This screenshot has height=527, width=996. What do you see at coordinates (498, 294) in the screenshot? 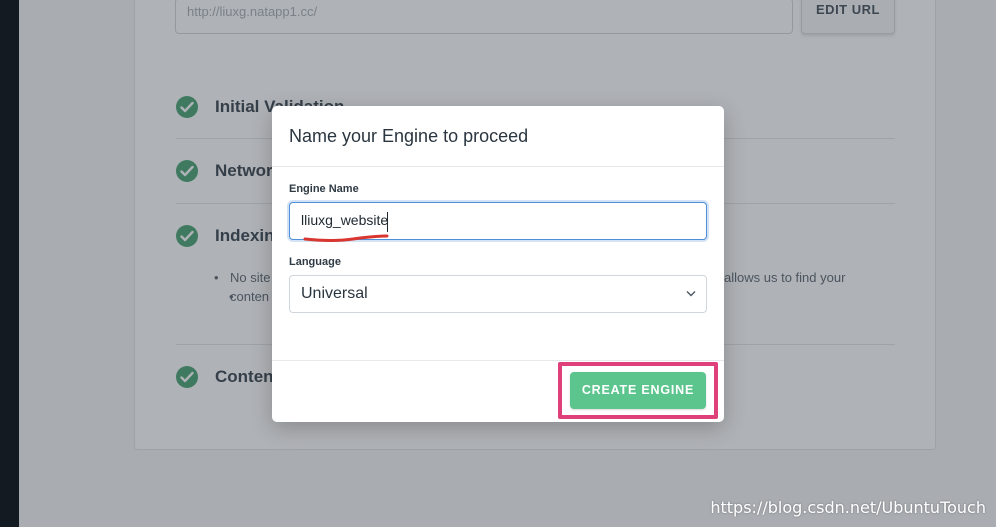
I see `language-select: Universal` at bounding box center [498, 294].